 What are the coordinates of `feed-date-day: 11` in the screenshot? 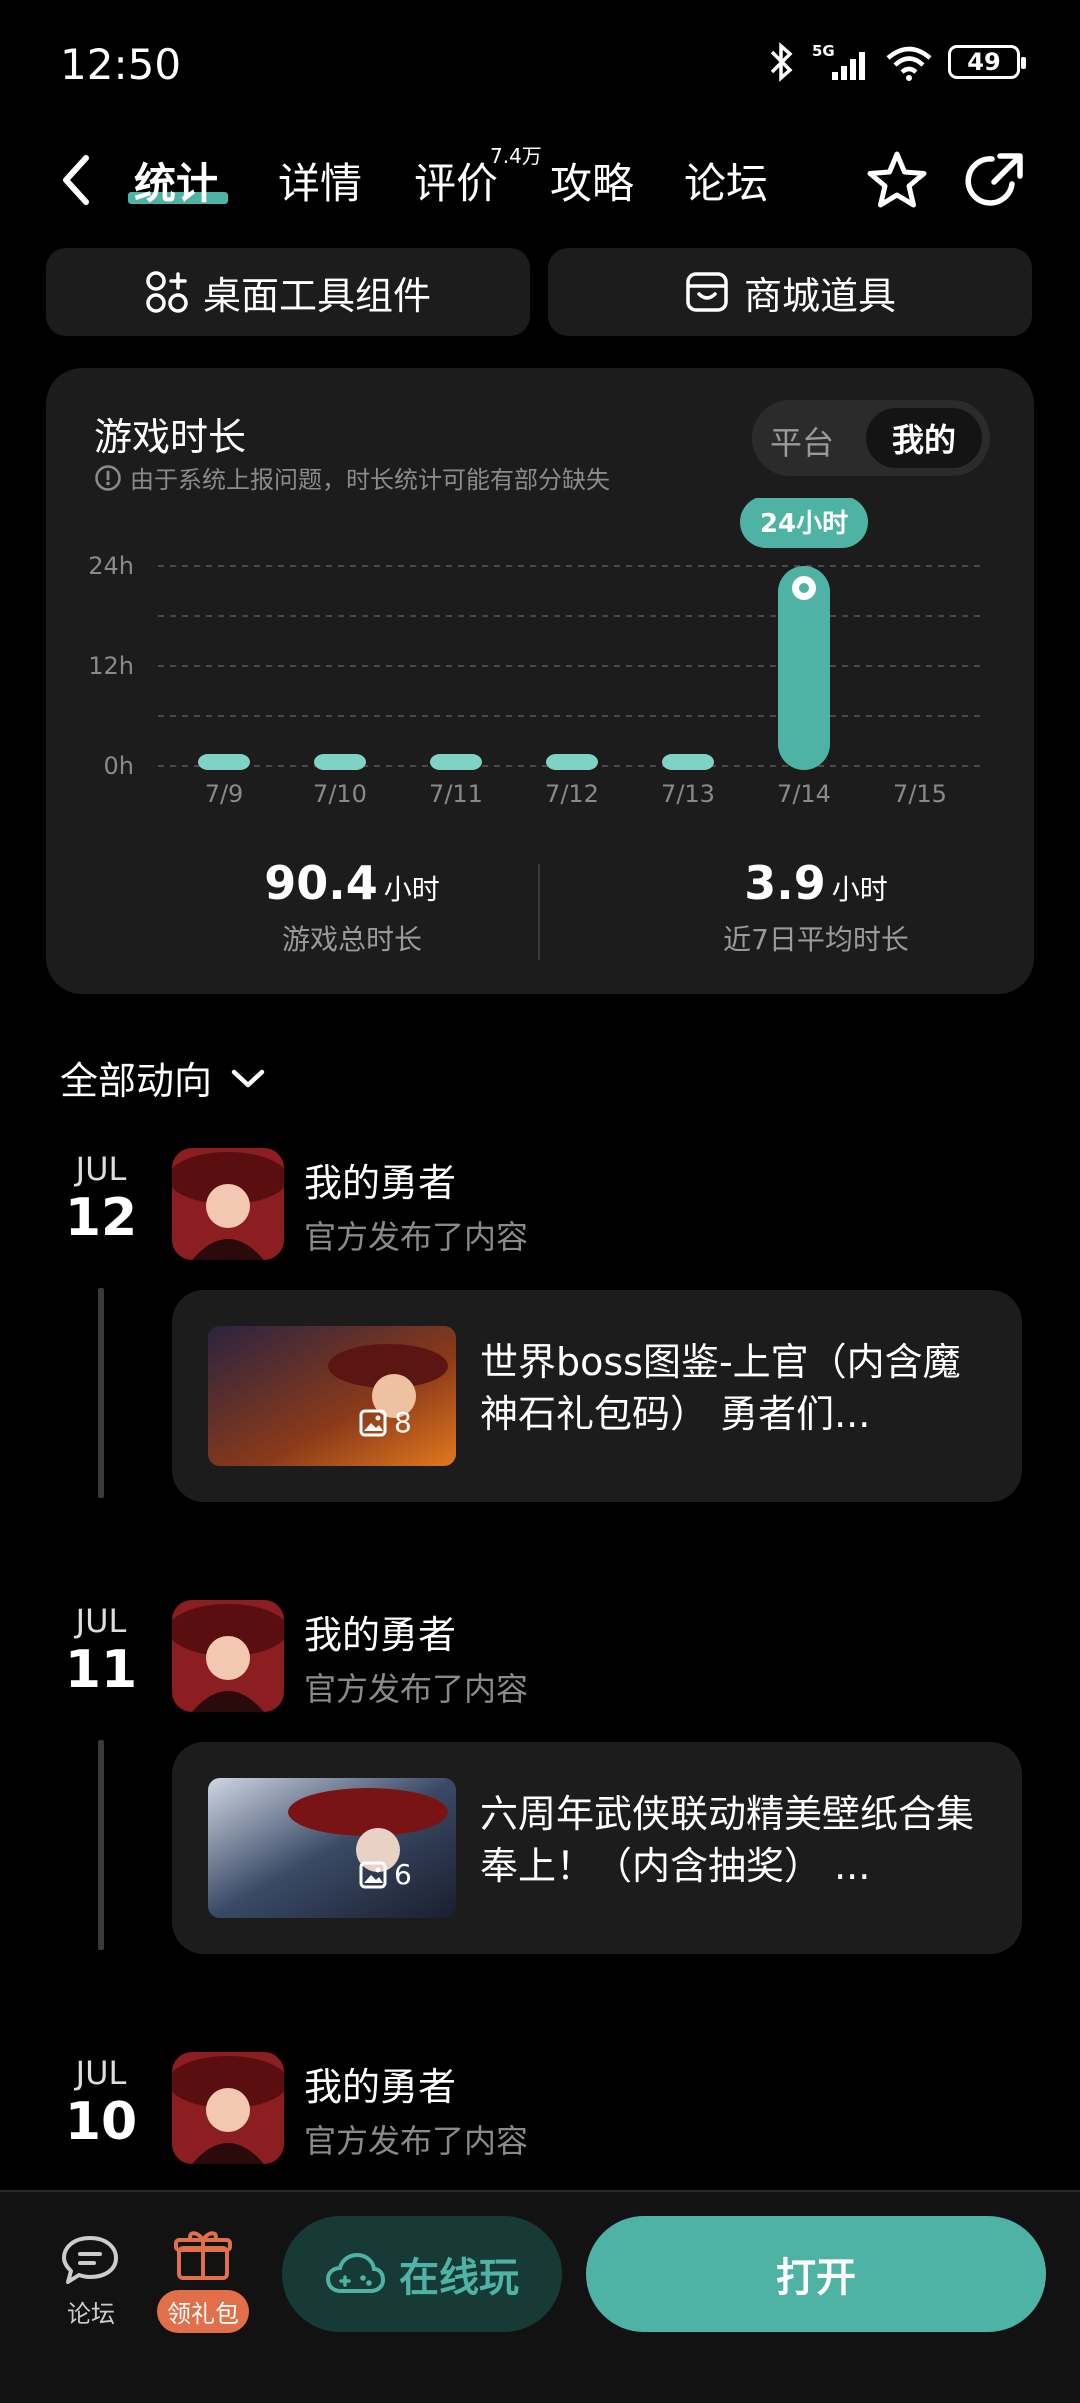 It's located at (101, 1670).